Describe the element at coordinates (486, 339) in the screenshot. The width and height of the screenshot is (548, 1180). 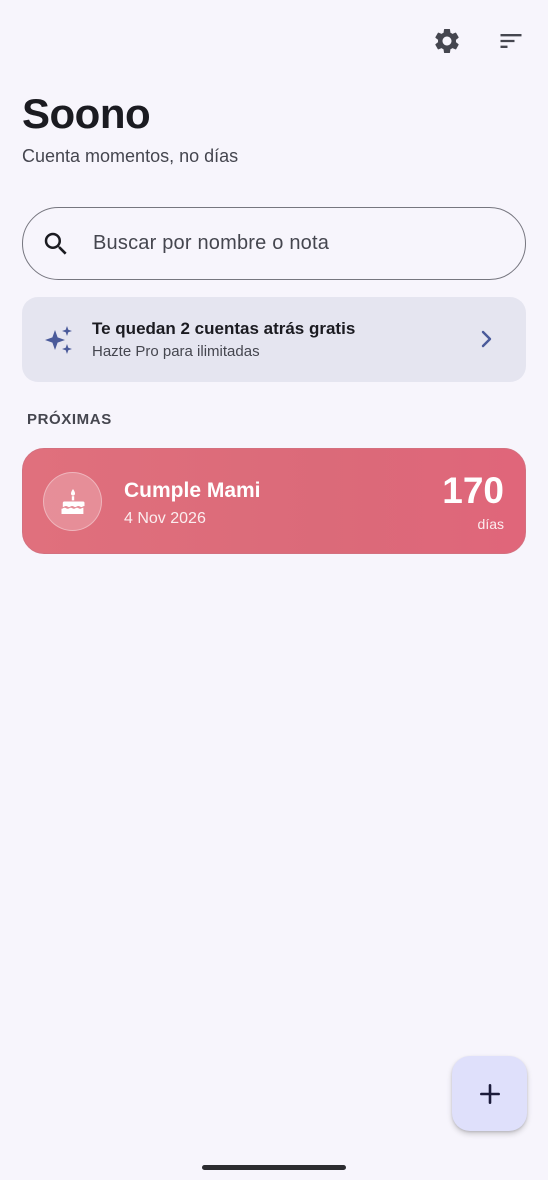
I see `chevron-right-icon` at that location.